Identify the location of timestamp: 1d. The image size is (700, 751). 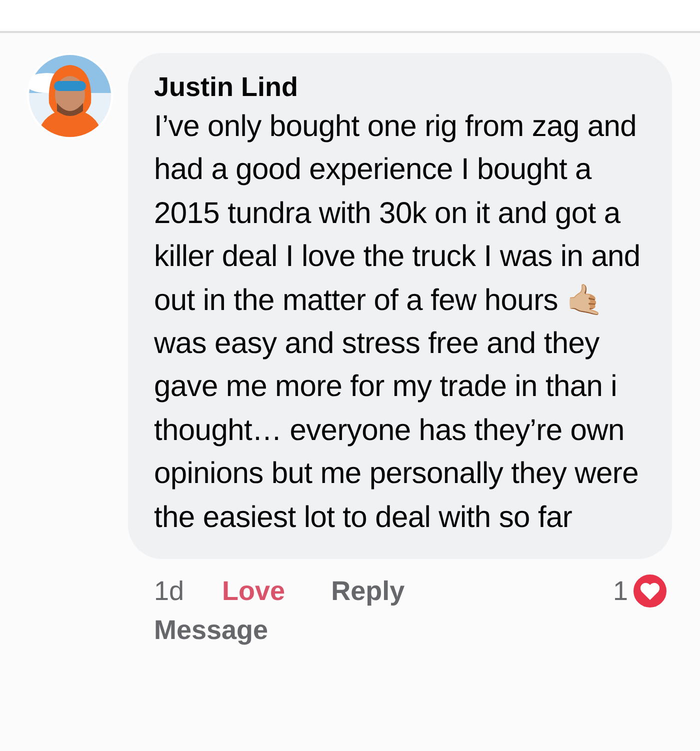
(169, 591).